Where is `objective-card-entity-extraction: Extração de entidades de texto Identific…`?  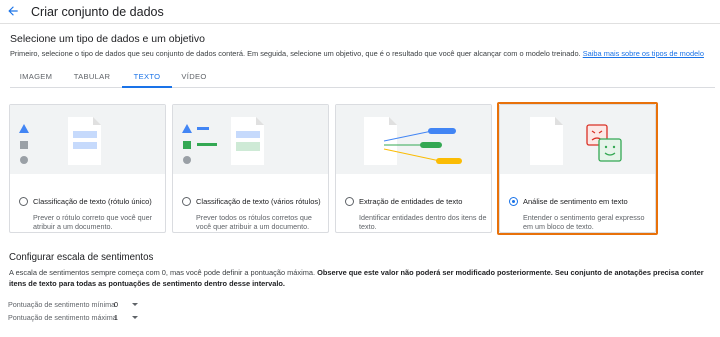 objective-card-entity-extraction: Extração de entidades de texto Identific… is located at coordinates (413, 168).